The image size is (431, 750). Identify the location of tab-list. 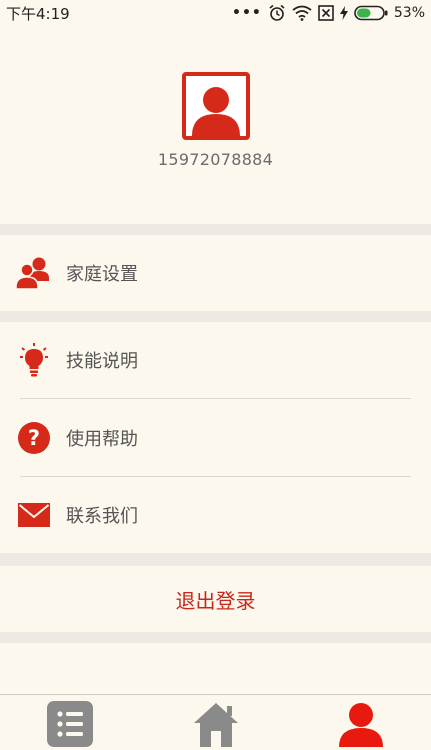
(70, 725).